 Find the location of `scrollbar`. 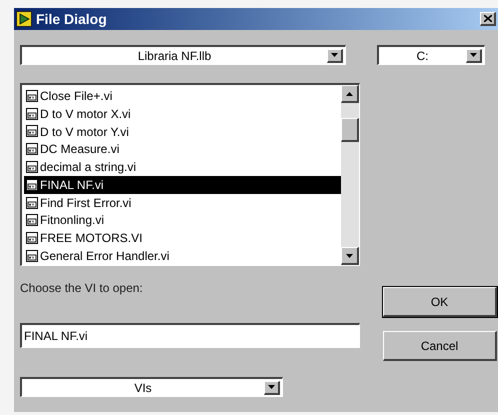

scrollbar is located at coordinates (350, 175).